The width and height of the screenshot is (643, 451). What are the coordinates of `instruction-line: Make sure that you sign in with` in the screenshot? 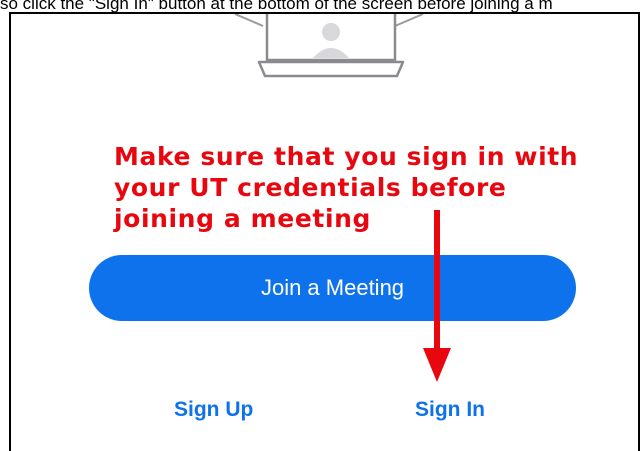 It's located at (346, 156).